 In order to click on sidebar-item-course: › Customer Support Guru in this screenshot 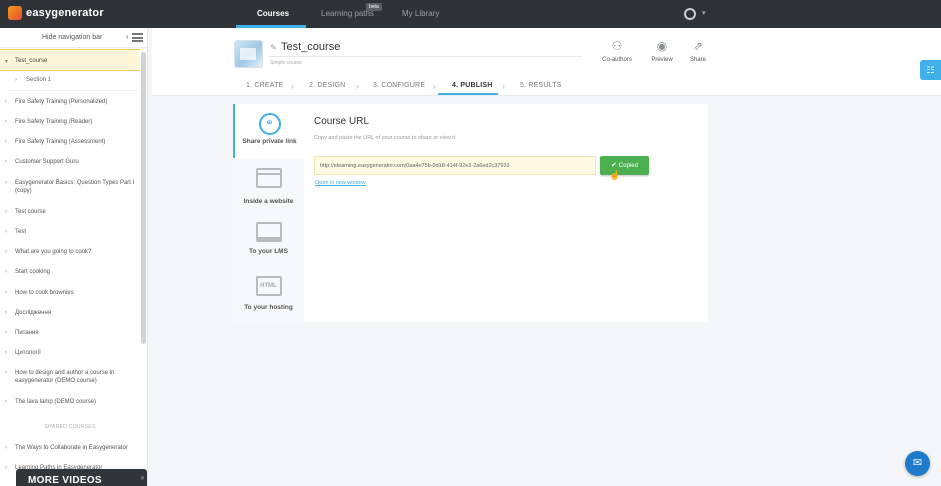, I will do `click(70, 162)`.